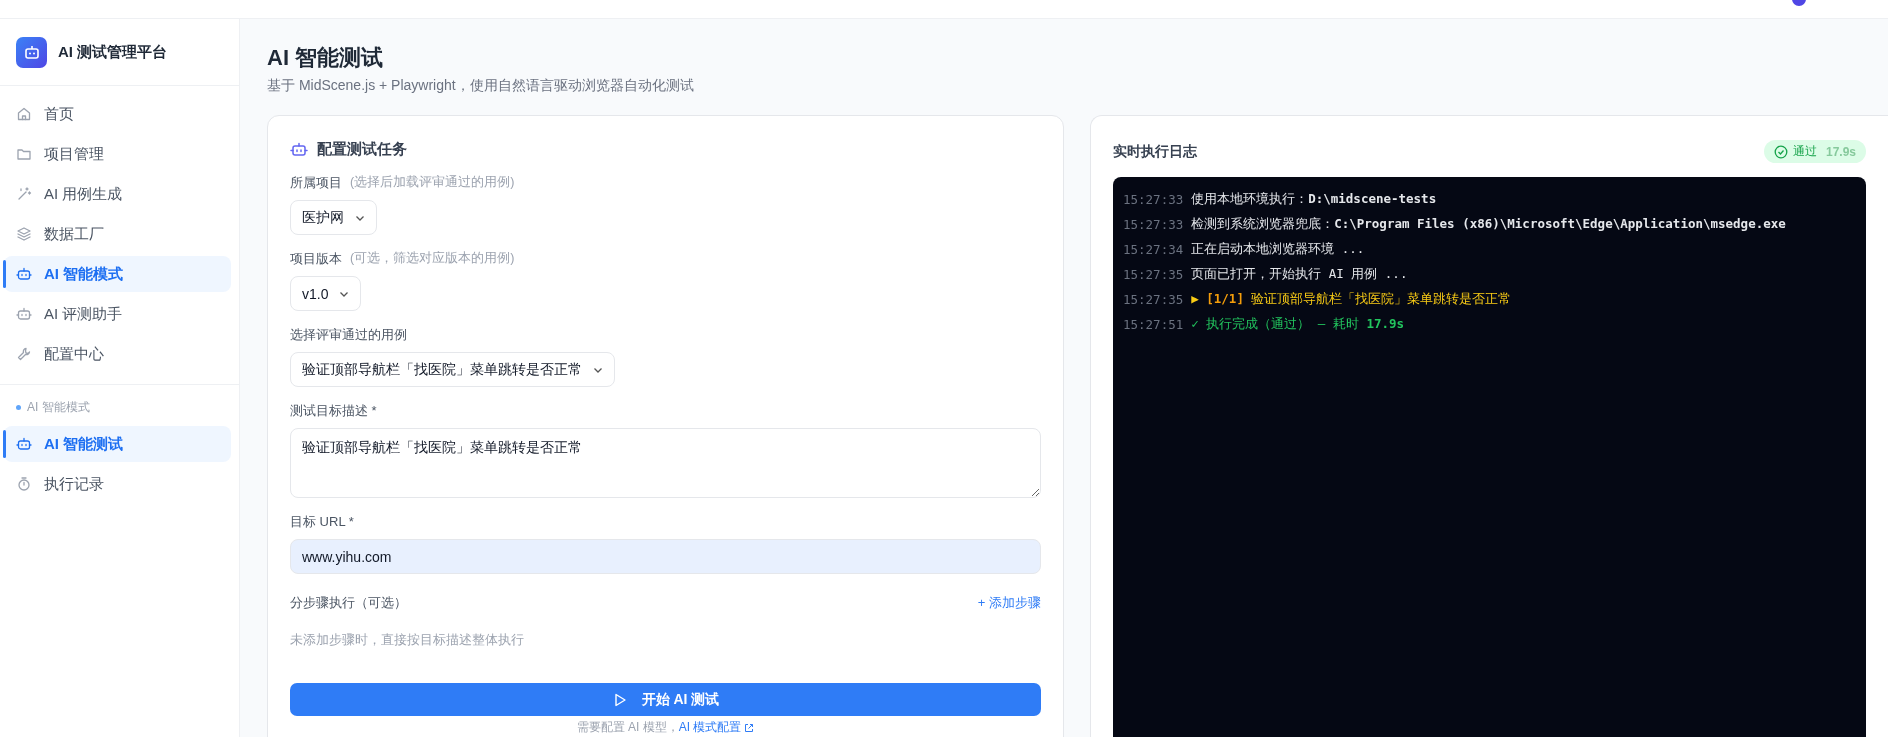 This screenshot has height=737, width=1888. Describe the element at coordinates (117, 274) in the screenshot. I see `nav-item: AI 智能模式` at that location.